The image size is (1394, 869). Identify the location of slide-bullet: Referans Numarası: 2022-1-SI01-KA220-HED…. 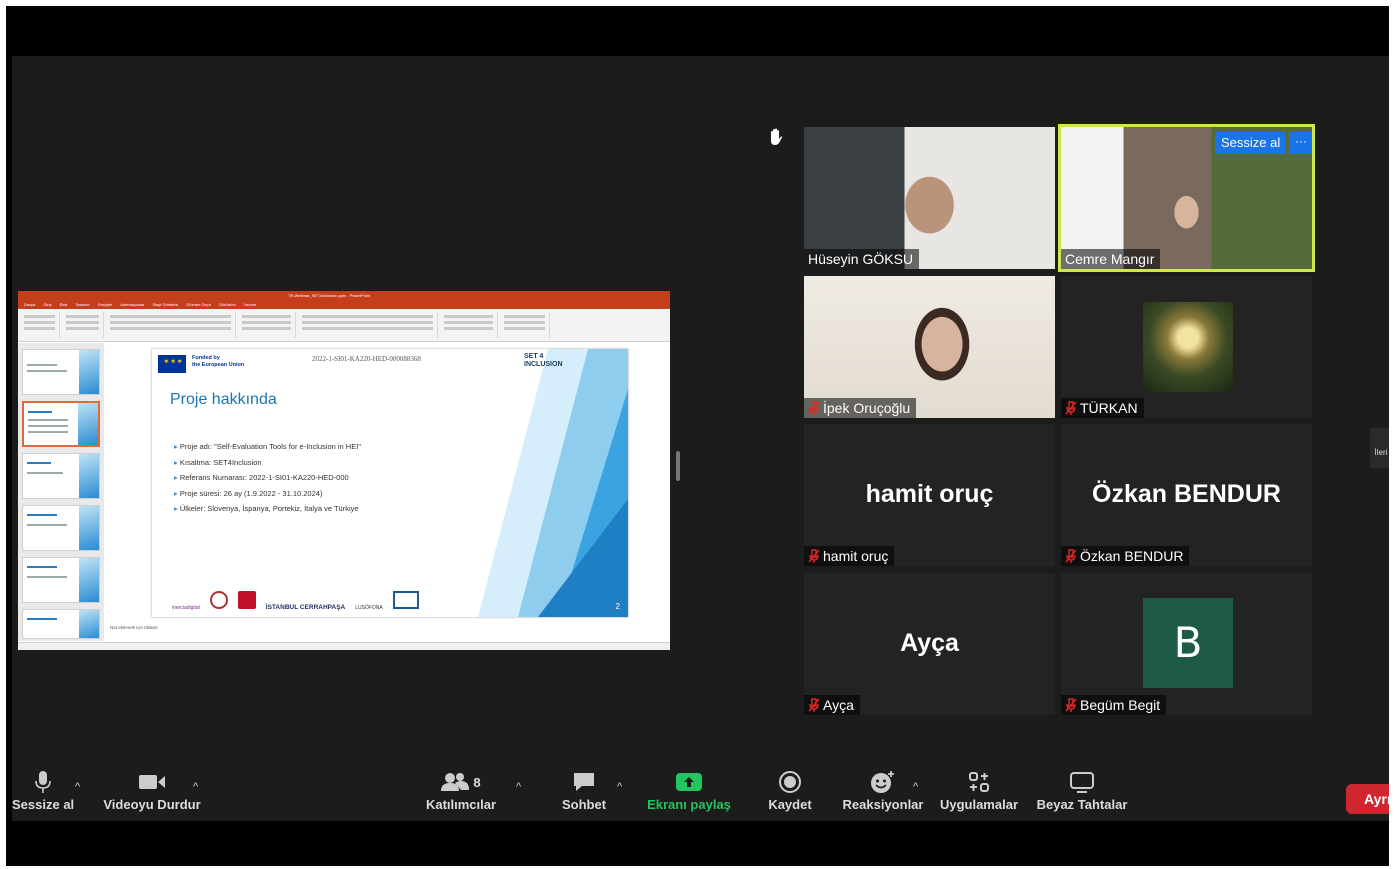
(267, 478).